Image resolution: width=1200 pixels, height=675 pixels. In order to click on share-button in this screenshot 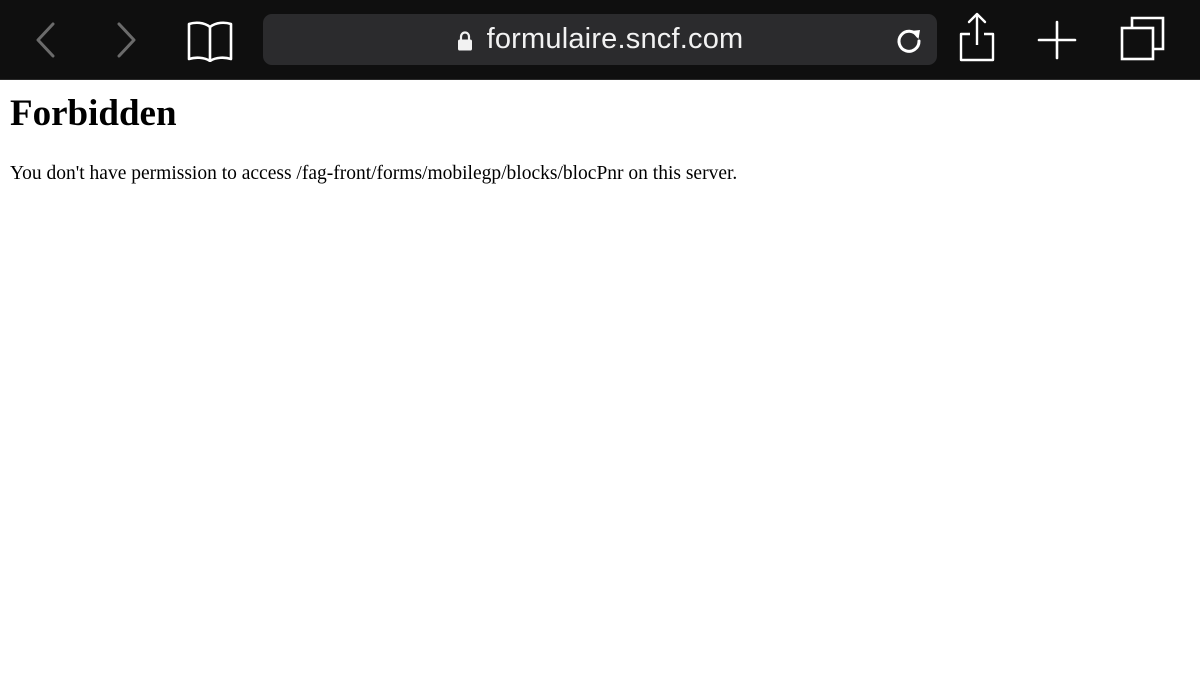, I will do `click(977, 37)`.